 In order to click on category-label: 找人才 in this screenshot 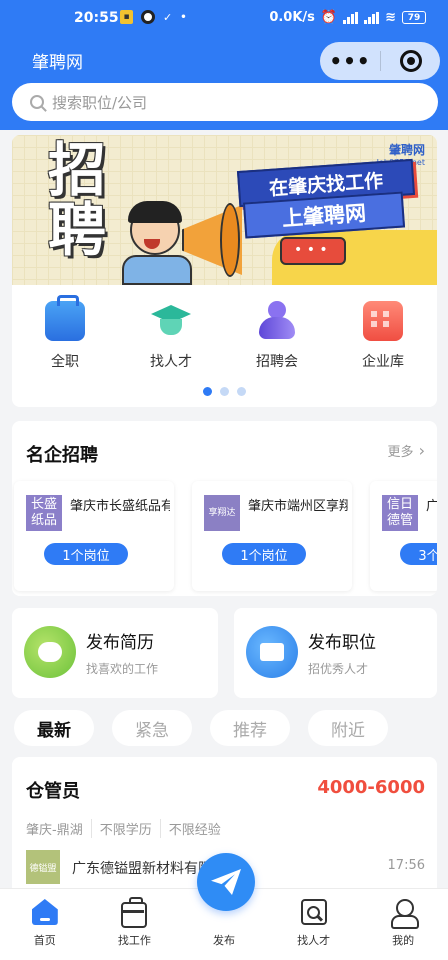, I will do `click(171, 362)`.